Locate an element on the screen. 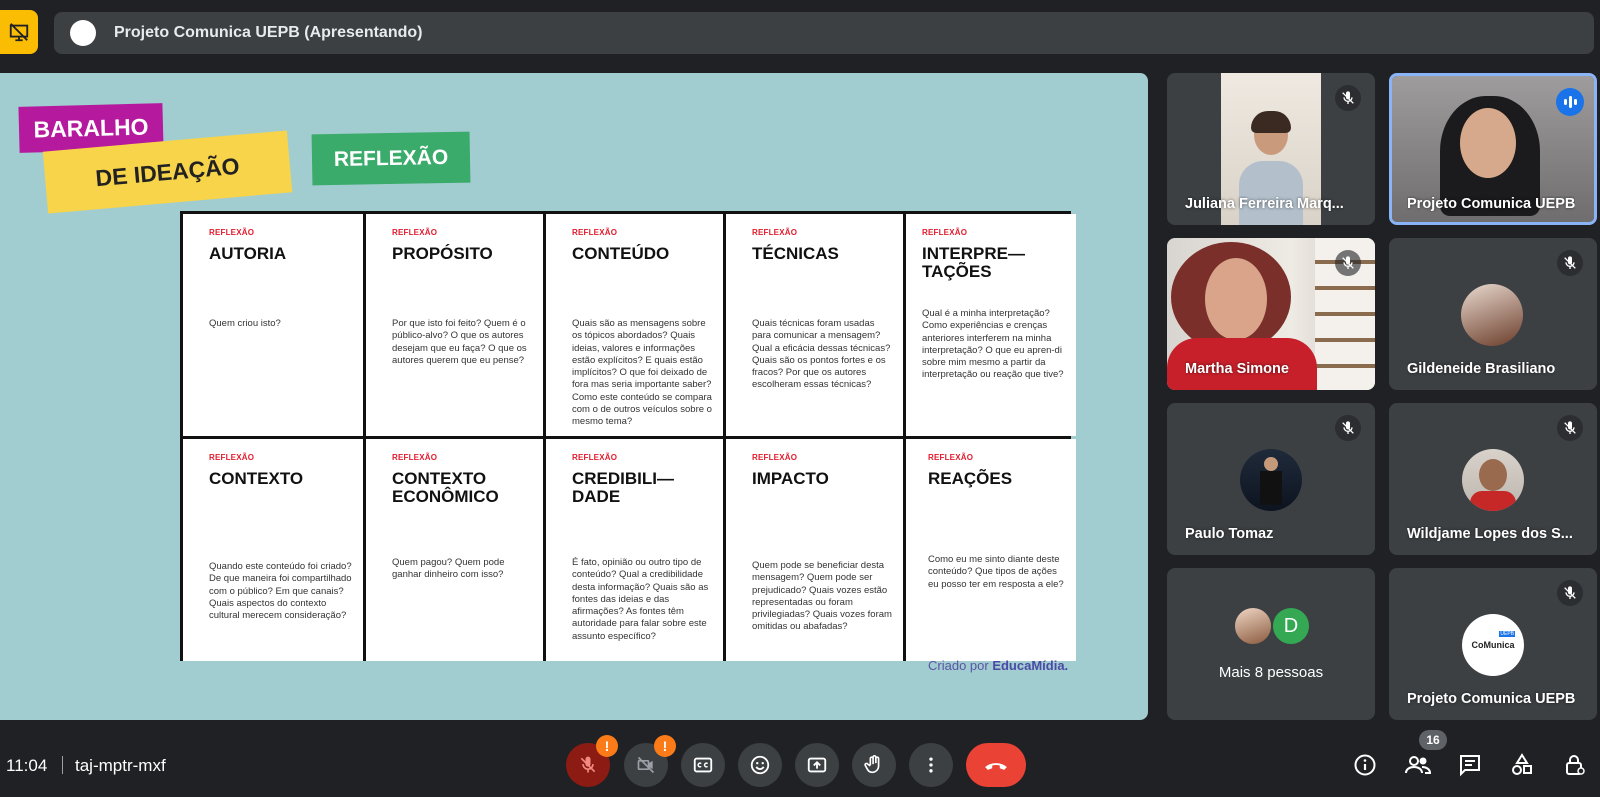 The height and width of the screenshot is (797, 1600). card-title: CONTEXTO is located at coordinates (256, 478).